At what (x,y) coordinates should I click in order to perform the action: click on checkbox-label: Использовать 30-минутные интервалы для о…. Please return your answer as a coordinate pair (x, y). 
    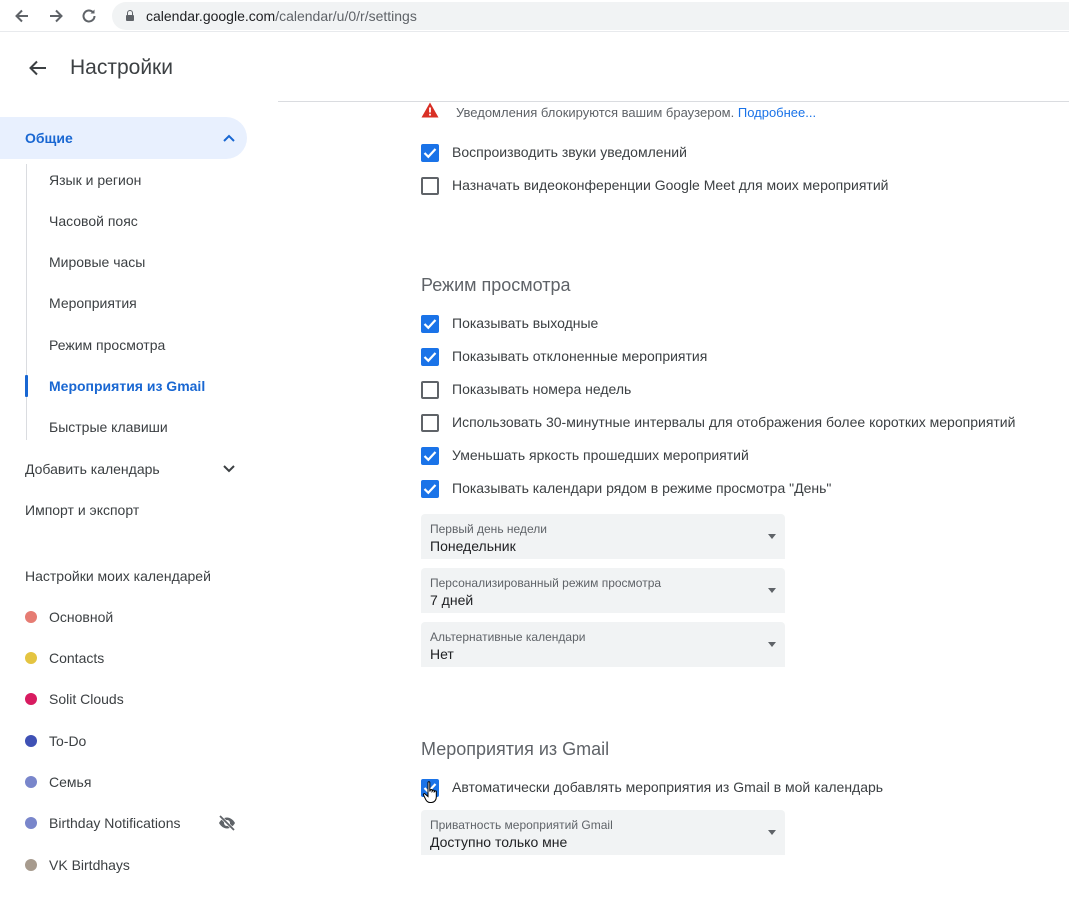
    Looking at the image, I should click on (734, 422).